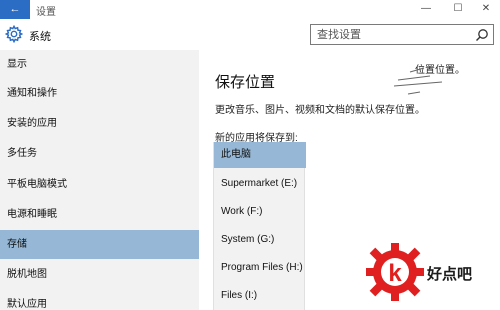 The height and width of the screenshot is (310, 500). Describe the element at coordinates (260, 268) in the screenshot. I see `dropdown-option-program-files: Program Files (H:)` at that location.